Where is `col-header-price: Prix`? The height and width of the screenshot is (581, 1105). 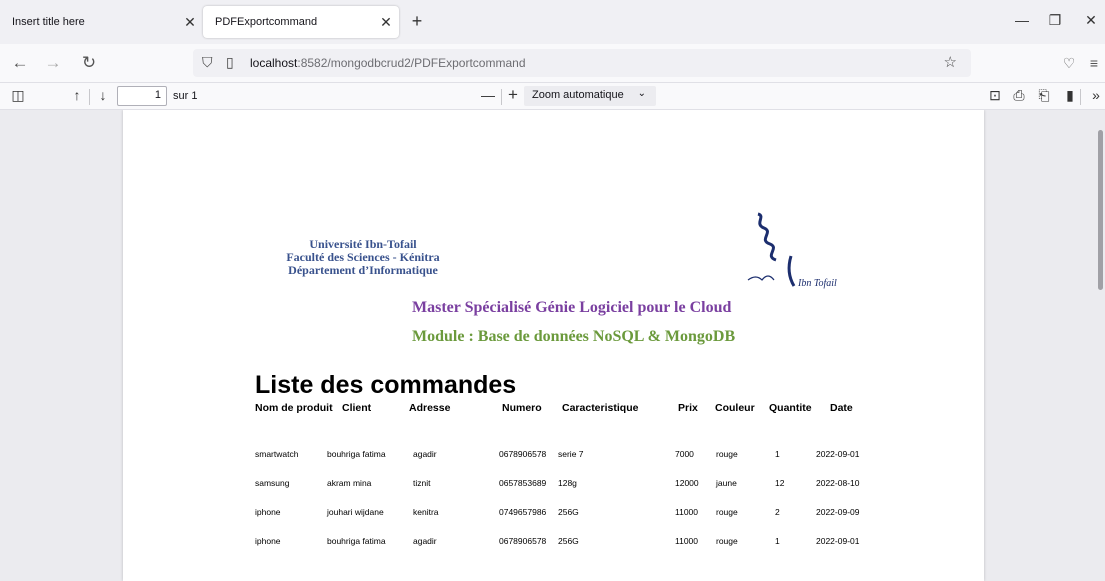
col-header-price: Prix is located at coordinates (688, 408).